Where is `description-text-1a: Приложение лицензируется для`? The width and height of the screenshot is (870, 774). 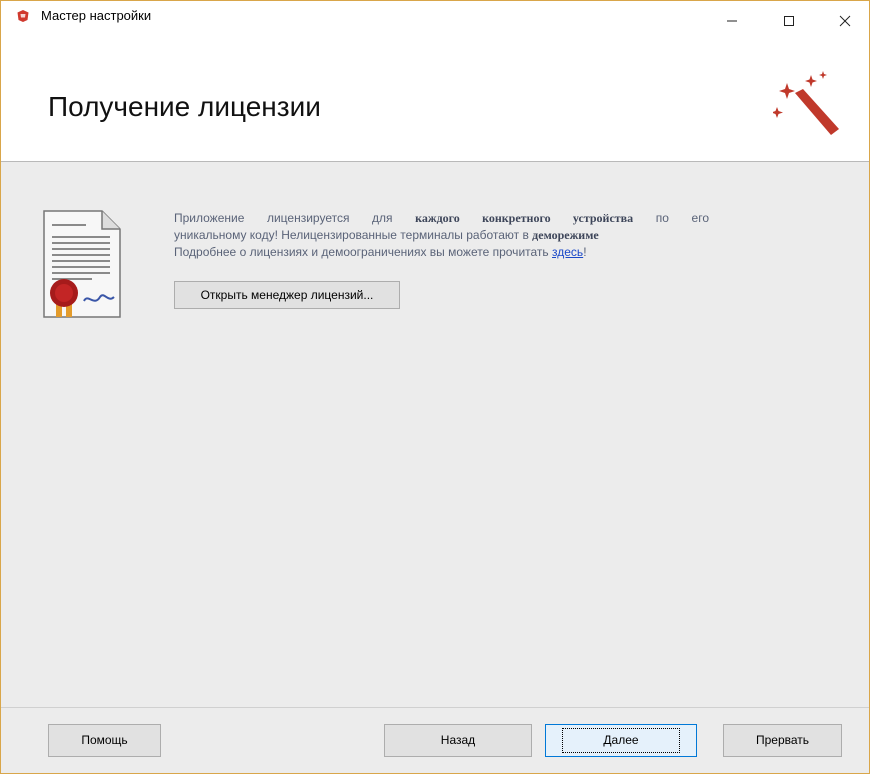 description-text-1a: Приложение лицензируется для is located at coordinates (283, 218).